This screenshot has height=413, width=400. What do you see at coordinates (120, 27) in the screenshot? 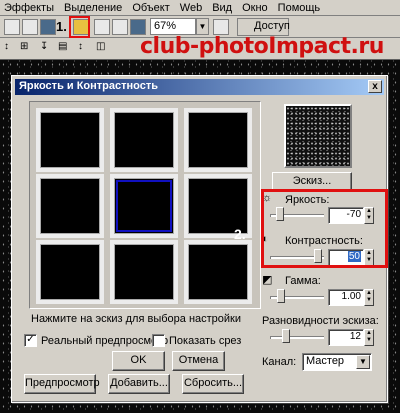
I see `print-icon` at bounding box center [120, 27].